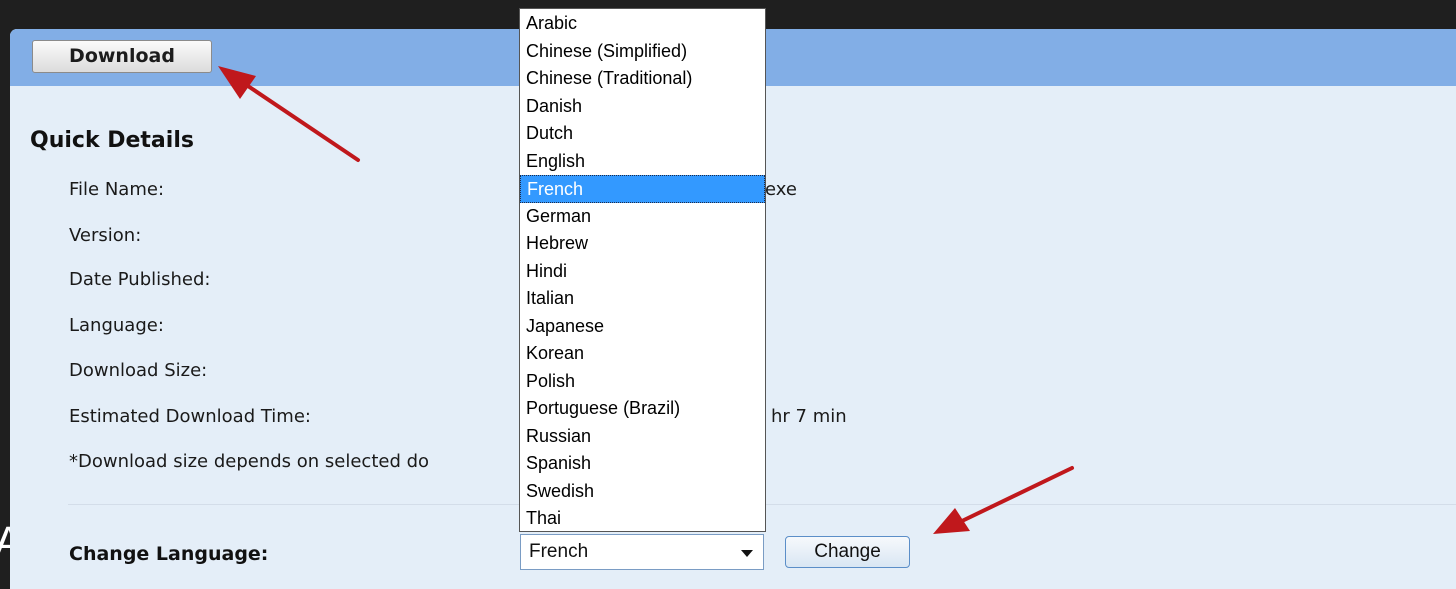  Describe the element at coordinates (249, 461) in the screenshot. I see `download-size-footnote: *Download size depends on selected do` at that location.